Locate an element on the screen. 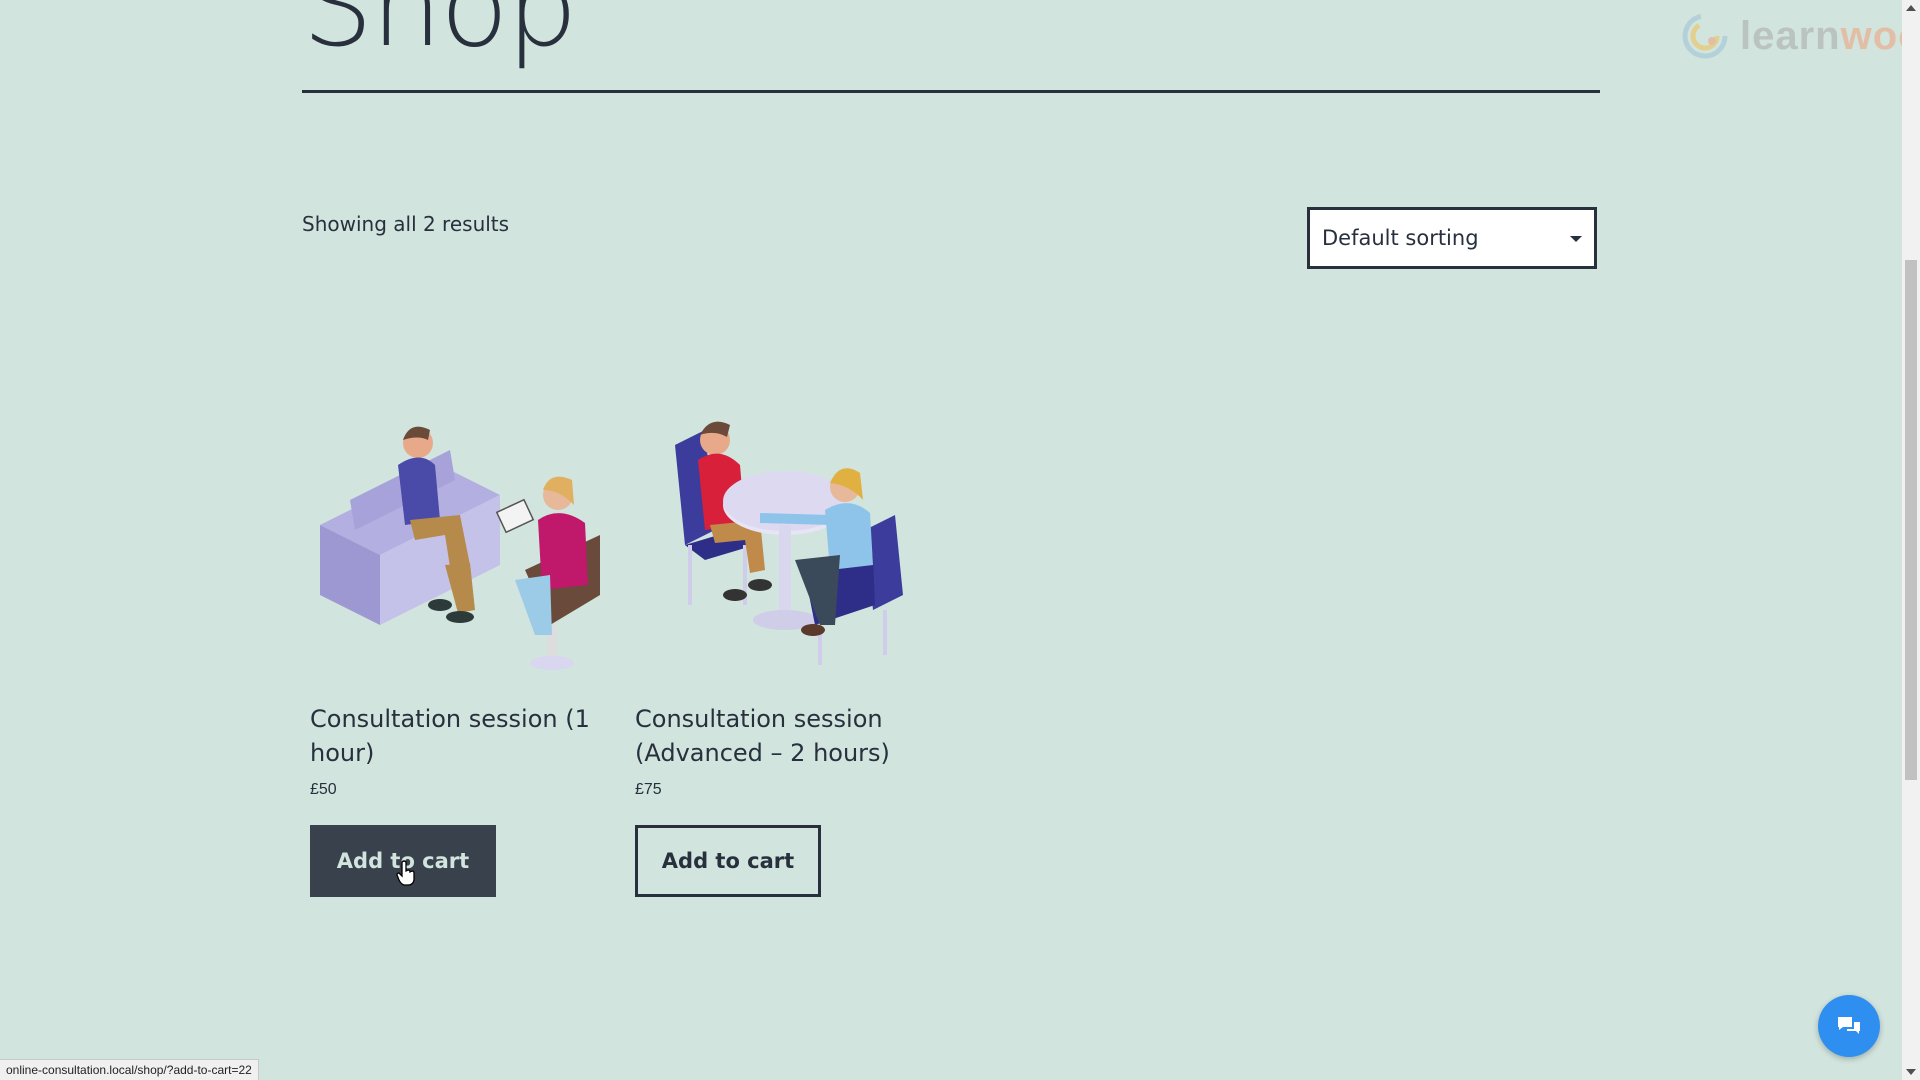 The image size is (1920, 1080). sort-dropdown: Default sorting is located at coordinates (1452, 238).